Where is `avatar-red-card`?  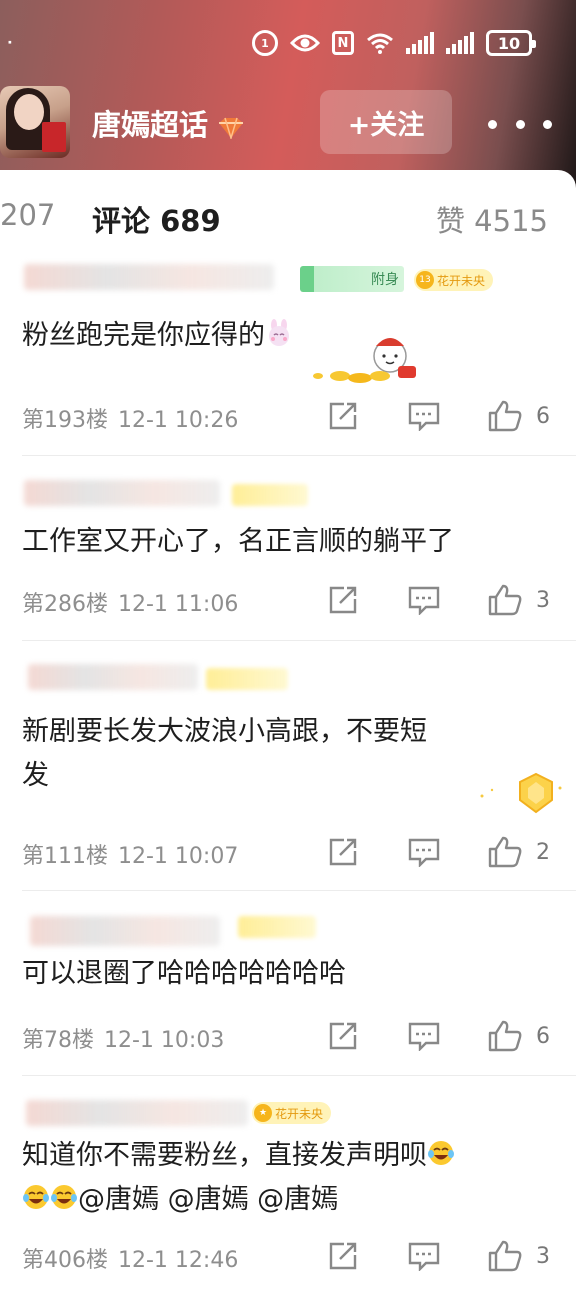
avatar-red-card is located at coordinates (54, 137).